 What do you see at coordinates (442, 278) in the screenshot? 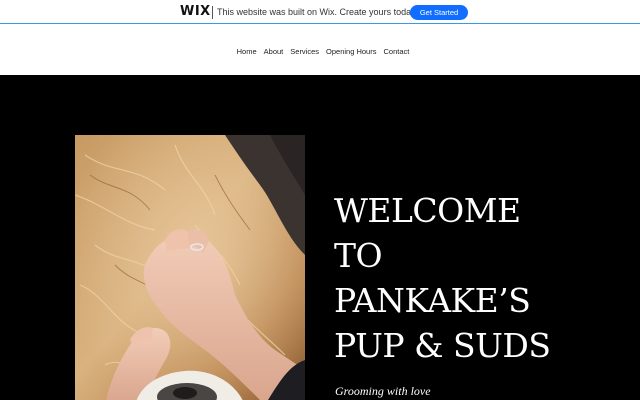
I see `hero-title: WELCOME TO PANKAKE’S PUP & SUDS` at bounding box center [442, 278].